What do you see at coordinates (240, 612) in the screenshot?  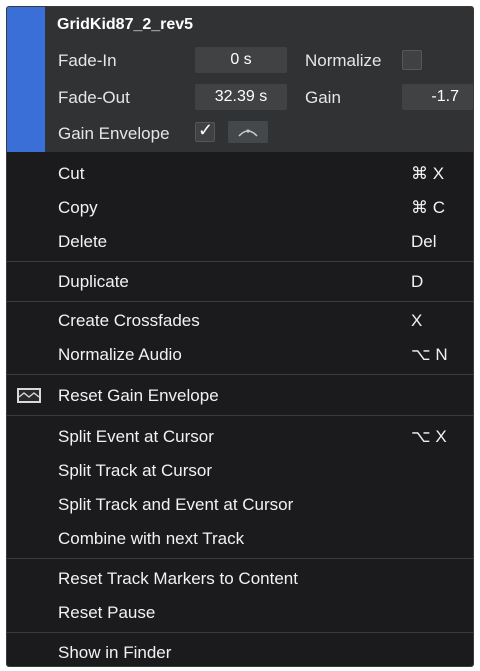 I see `menu-item-reset-pause: Reset Pause` at bounding box center [240, 612].